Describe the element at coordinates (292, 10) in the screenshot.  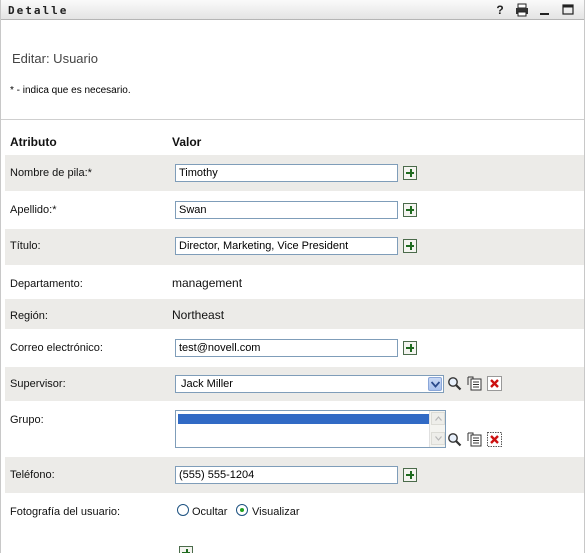
I see `portlet-titlebar: Detalle ?` at that location.